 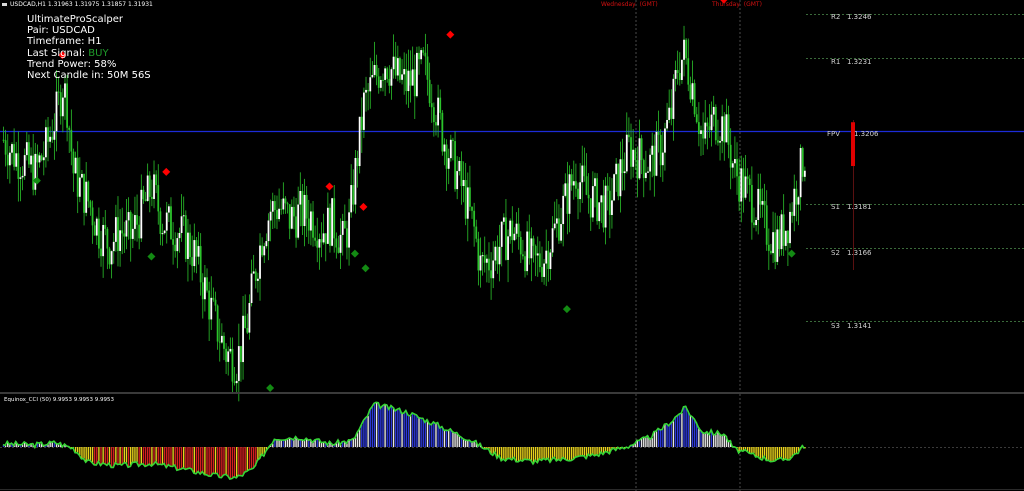 What do you see at coordinates (98, 53) in the screenshot?
I see `last-signal-value: BUY` at bounding box center [98, 53].